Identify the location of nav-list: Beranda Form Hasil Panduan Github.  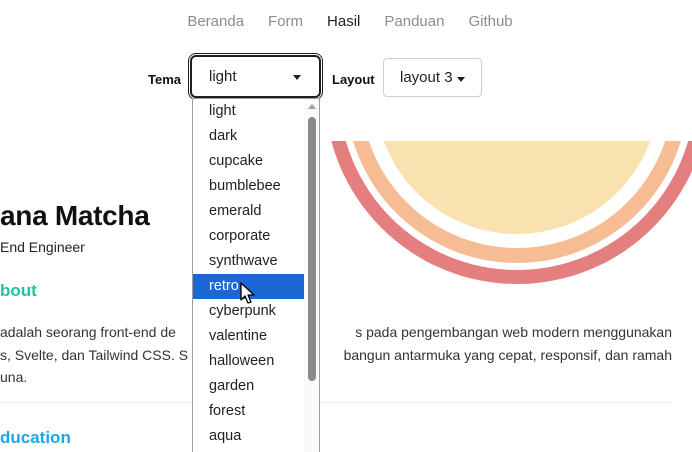
(349, 22).